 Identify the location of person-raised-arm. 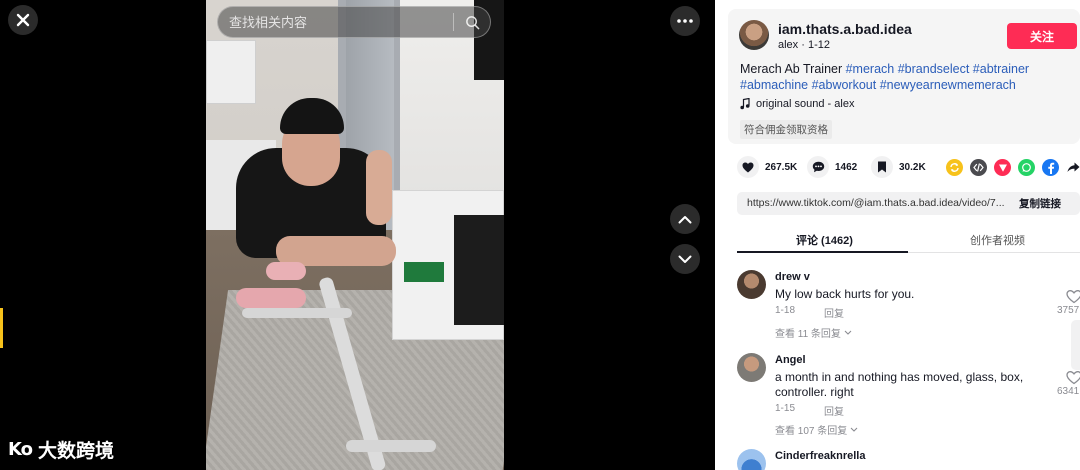
(379, 187).